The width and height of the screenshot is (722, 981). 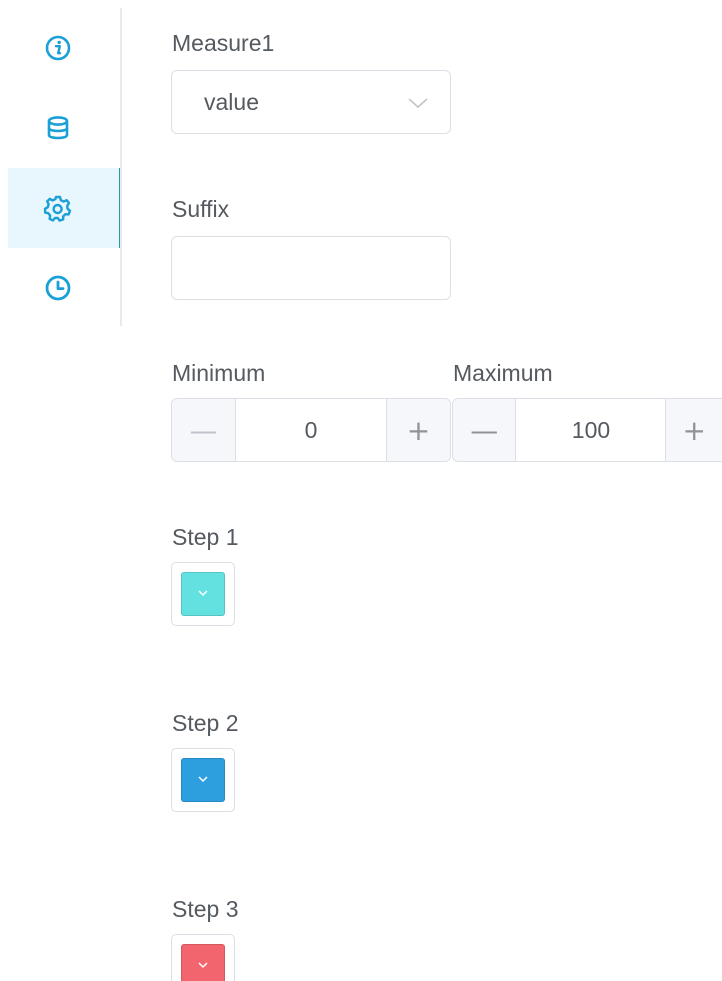 What do you see at coordinates (58, 128) in the screenshot?
I see `database-icon` at bounding box center [58, 128].